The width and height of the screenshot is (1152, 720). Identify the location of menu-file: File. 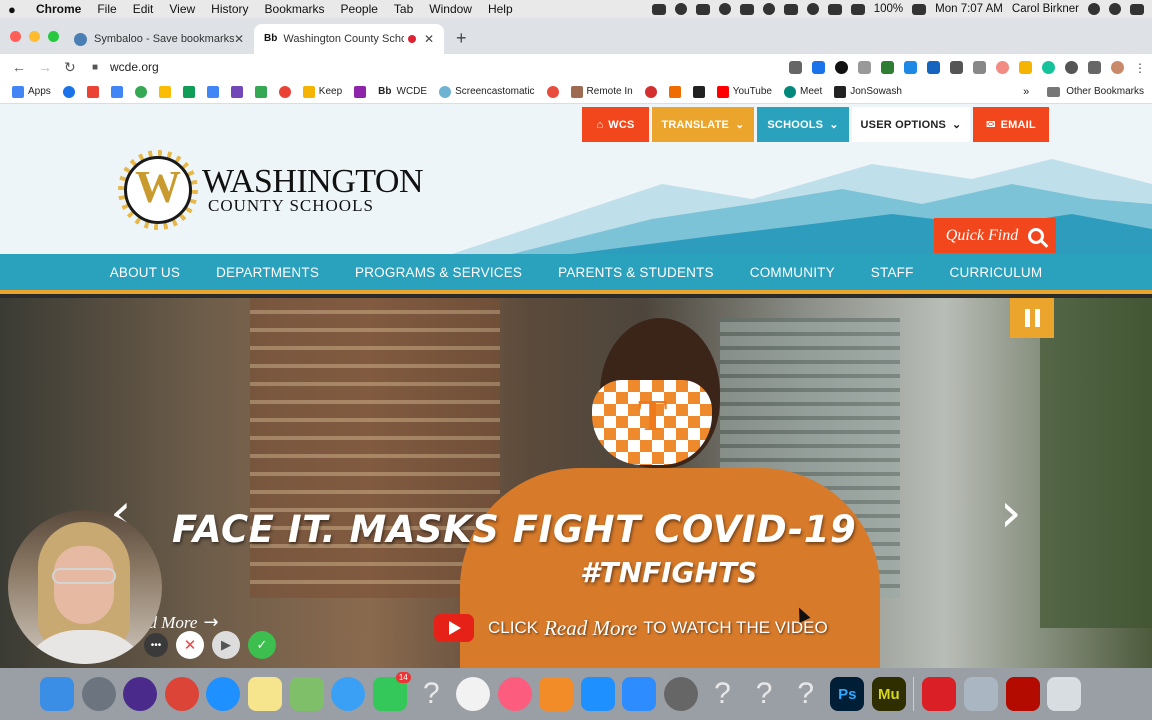
(106, 9).